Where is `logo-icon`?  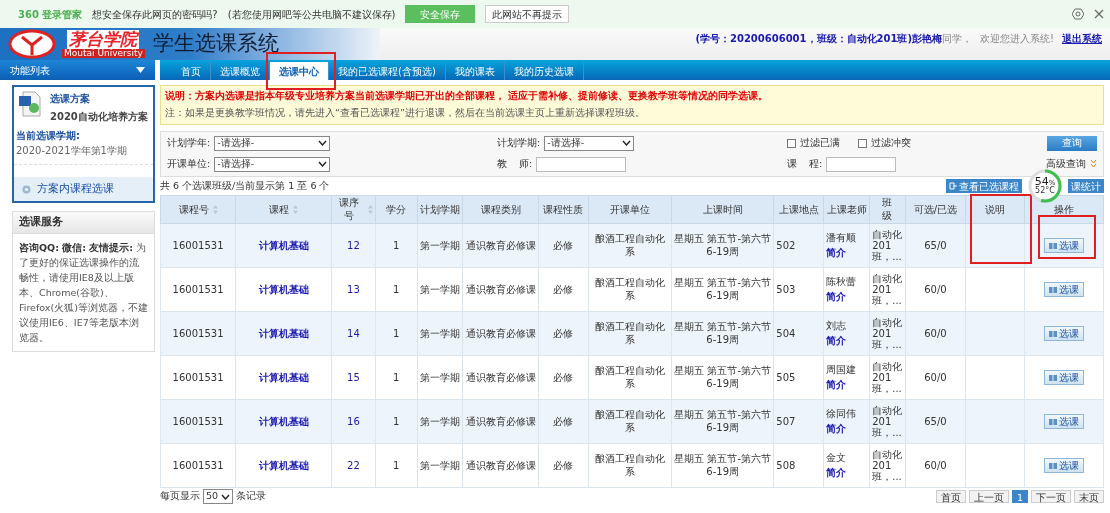
logo-icon is located at coordinates (32, 44).